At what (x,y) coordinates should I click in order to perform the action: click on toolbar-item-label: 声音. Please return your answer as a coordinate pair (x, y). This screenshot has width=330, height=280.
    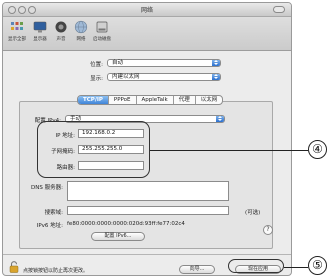
    Looking at the image, I should click on (61, 39).